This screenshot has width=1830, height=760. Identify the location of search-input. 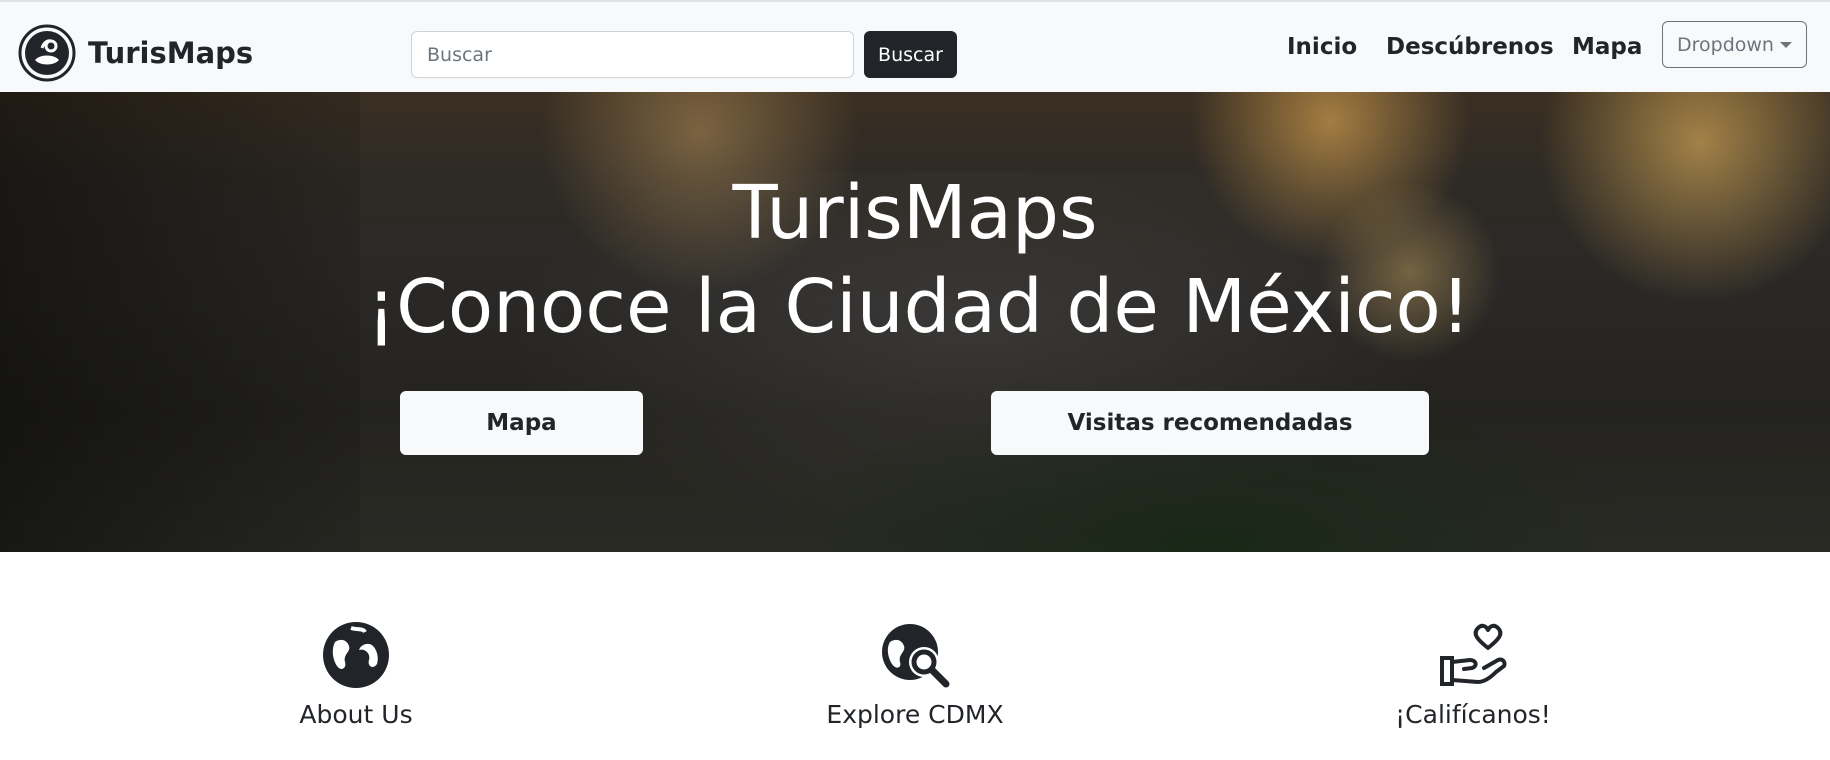
(632, 54).